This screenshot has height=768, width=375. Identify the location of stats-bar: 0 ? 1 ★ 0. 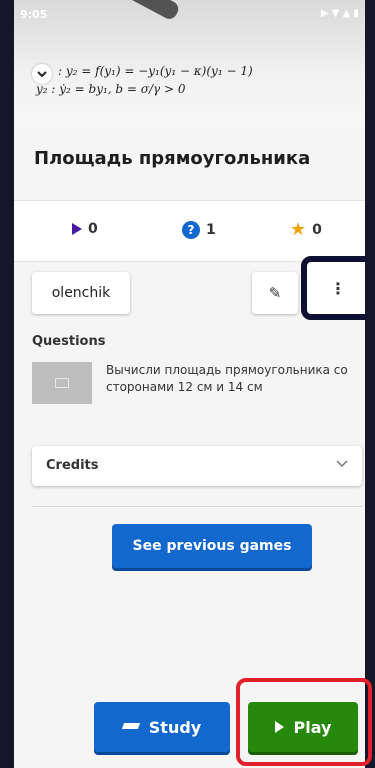
(189, 231).